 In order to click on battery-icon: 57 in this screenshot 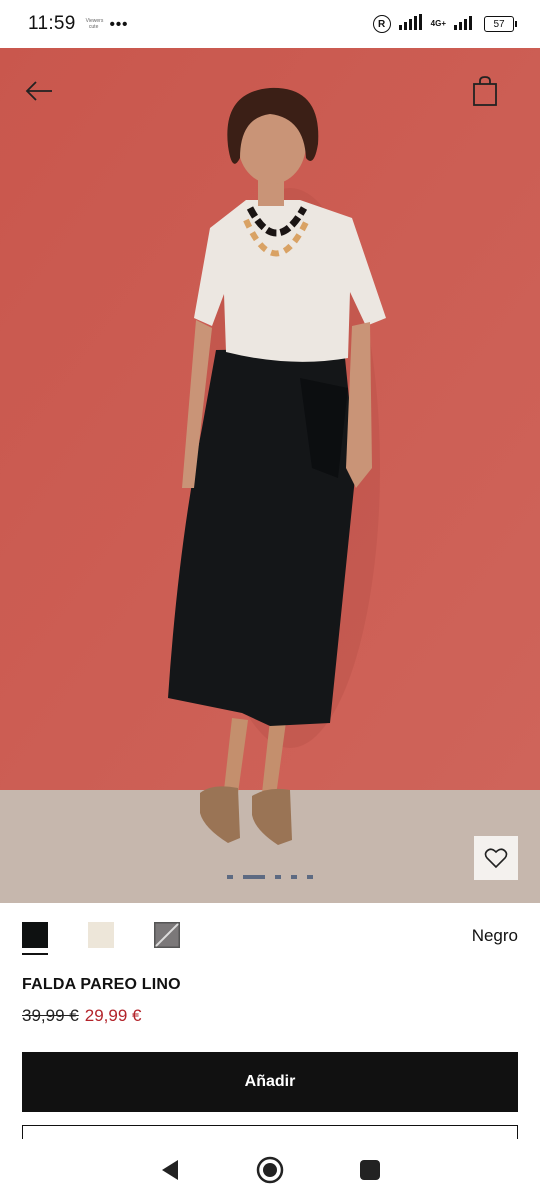, I will do `click(500, 24)`.